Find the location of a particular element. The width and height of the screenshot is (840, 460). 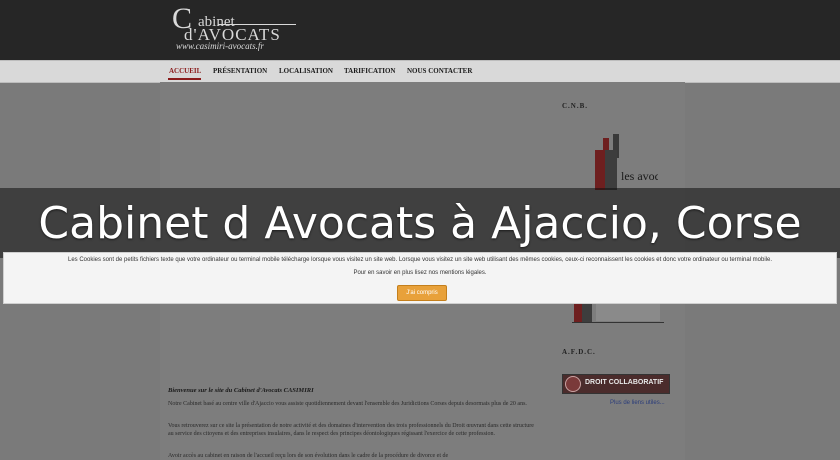

page-title: Cabinet d Avocats à Ajaccio, Corse is located at coordinates (420, 223).